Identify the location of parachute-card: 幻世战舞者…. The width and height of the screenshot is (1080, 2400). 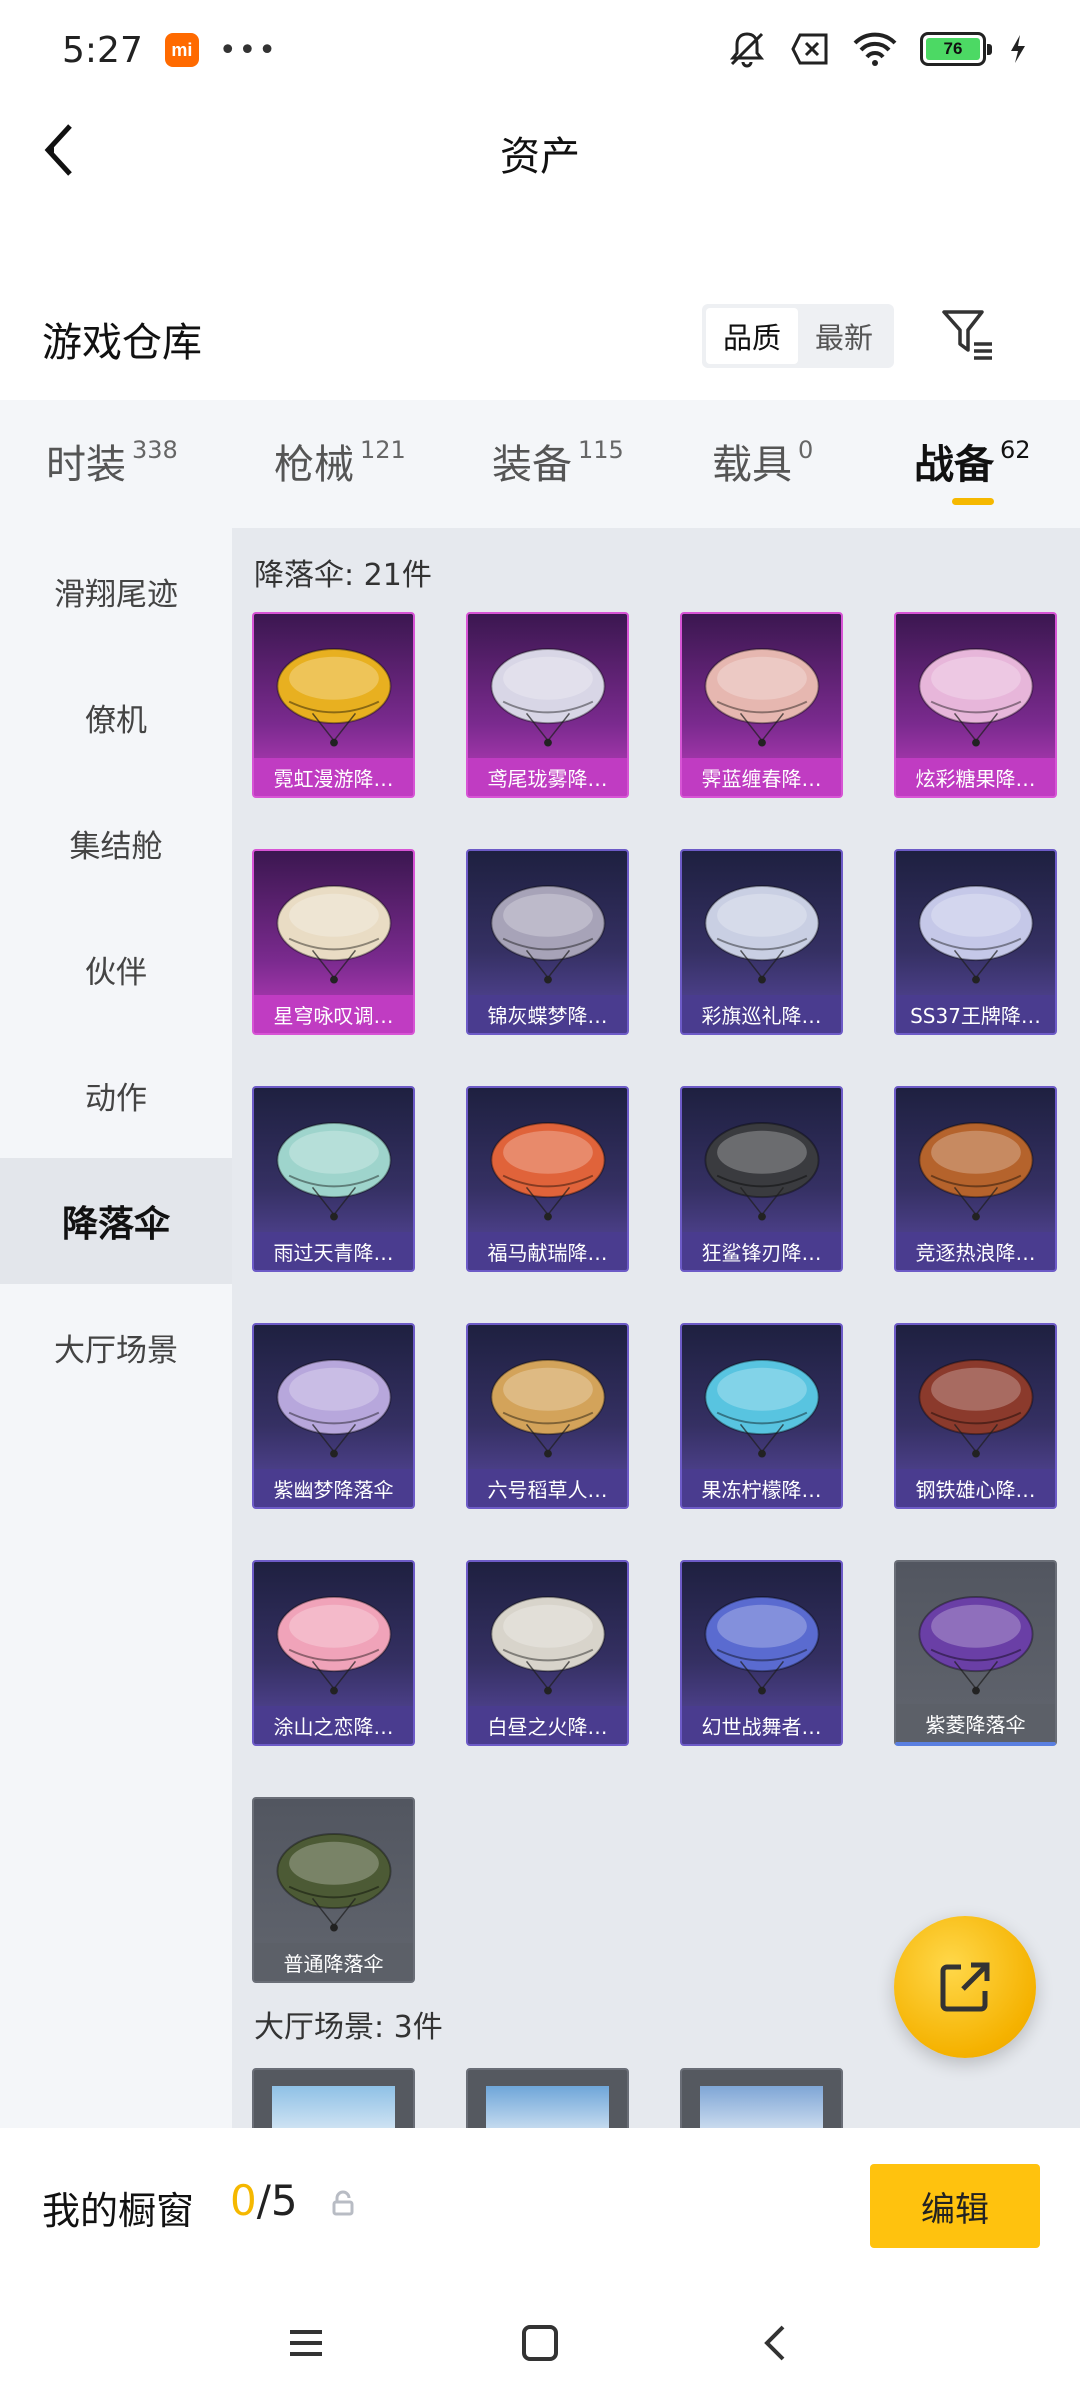
(761, 1653).